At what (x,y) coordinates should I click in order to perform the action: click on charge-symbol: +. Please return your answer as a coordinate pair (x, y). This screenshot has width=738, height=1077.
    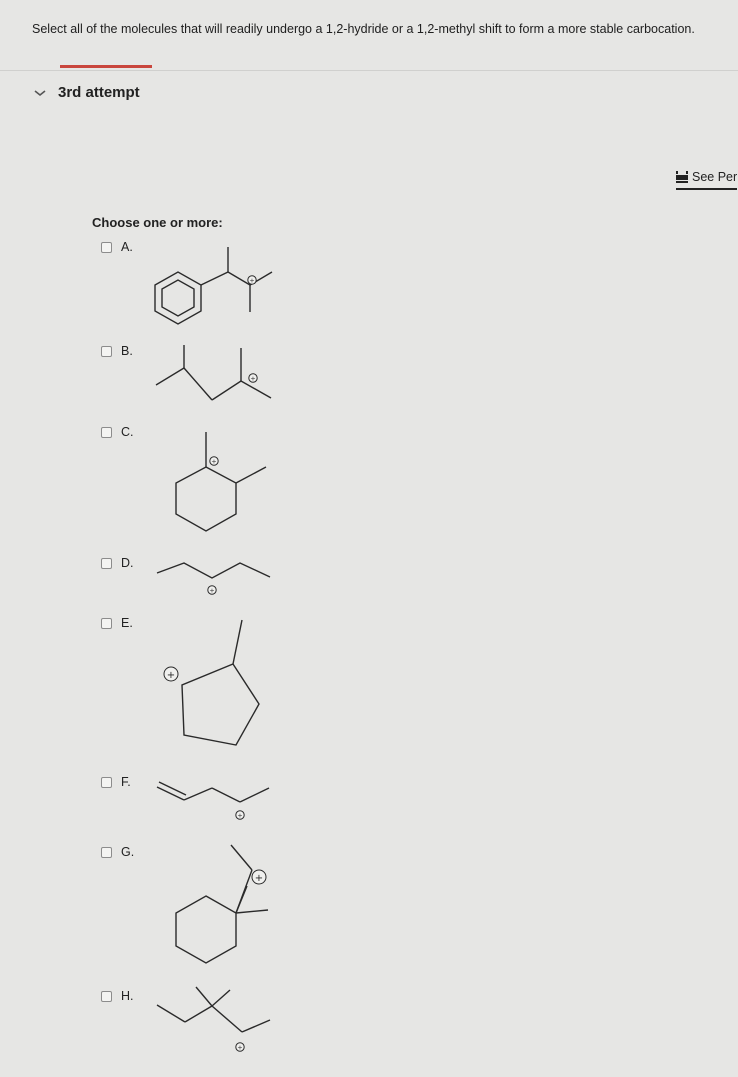
    Looking at the image, I should click on (239, 1048).